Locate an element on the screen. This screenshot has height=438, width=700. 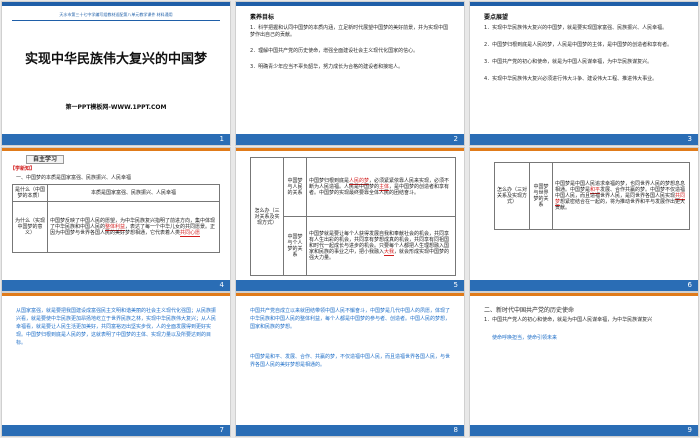
section-heading: 二、新时代中国共产党的历史使命 is located at coordinates (529, 310).